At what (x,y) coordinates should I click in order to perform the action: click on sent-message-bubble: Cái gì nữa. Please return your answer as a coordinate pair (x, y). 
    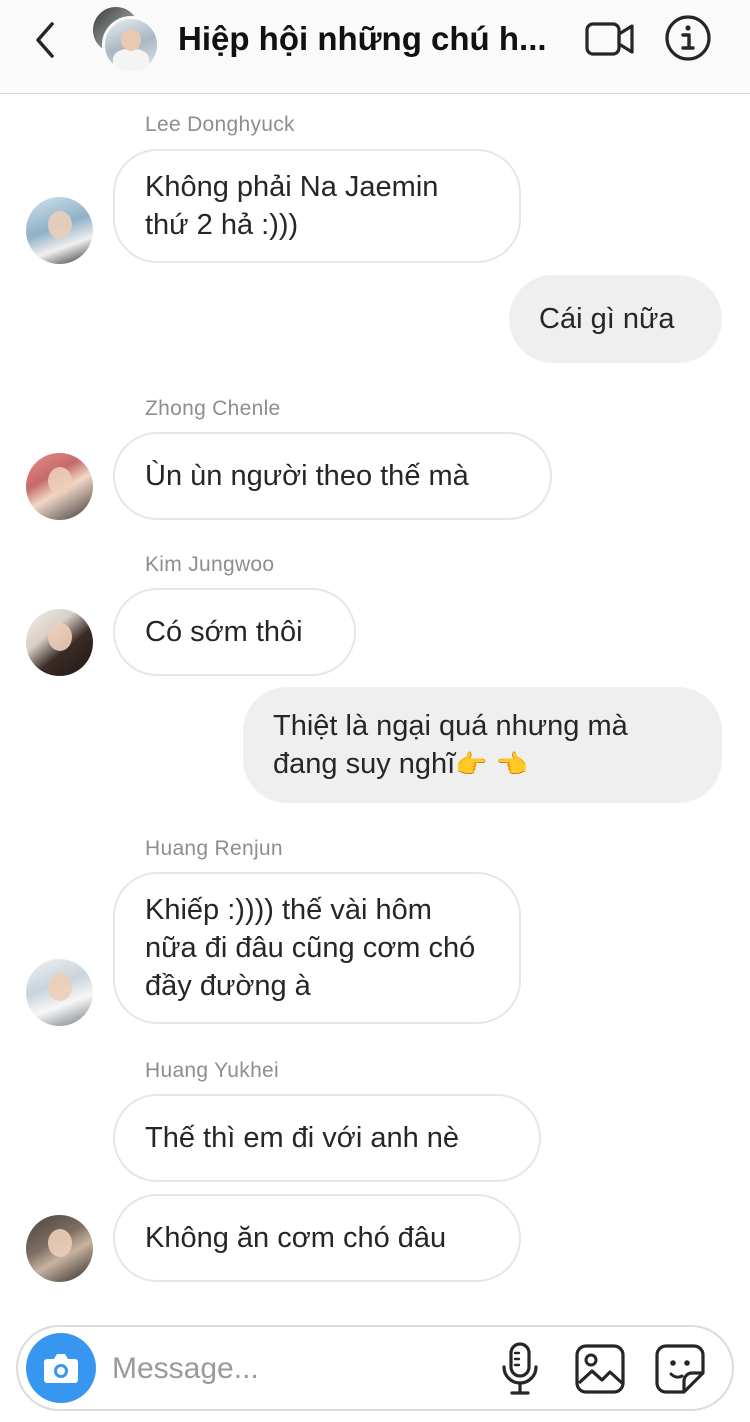
    Looking at the image, I should click on (615, 319).